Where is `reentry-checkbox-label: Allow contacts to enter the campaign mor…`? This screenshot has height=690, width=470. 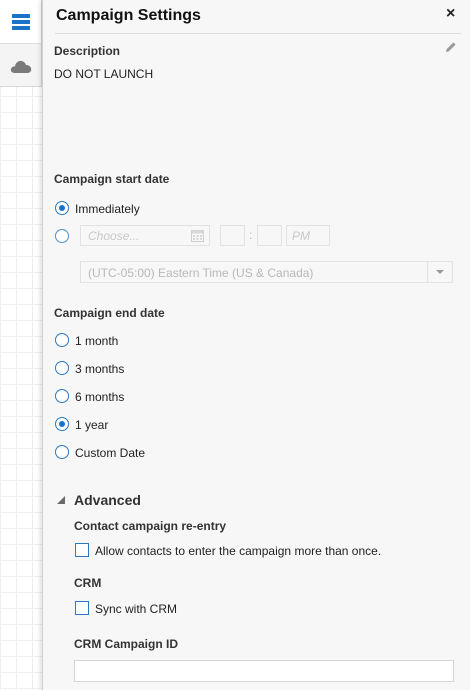 reentry-checkbox-label: Allow contacts to enter the campaign mor… is located at coordinates (238, 551).